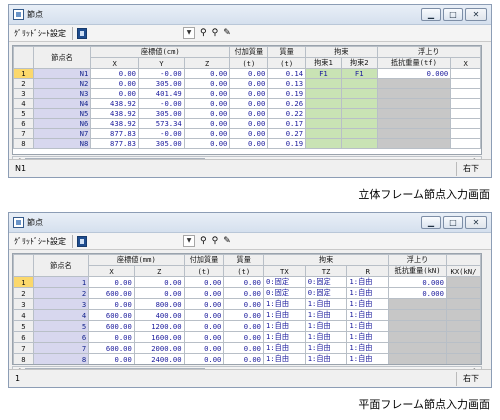  Describe the element at coordinates (247, 315) in the screenshot. I see `table-row: 4 4 600.00 400.00 0.00 0.00 1:自由 1:自由 1:自由` at that location.